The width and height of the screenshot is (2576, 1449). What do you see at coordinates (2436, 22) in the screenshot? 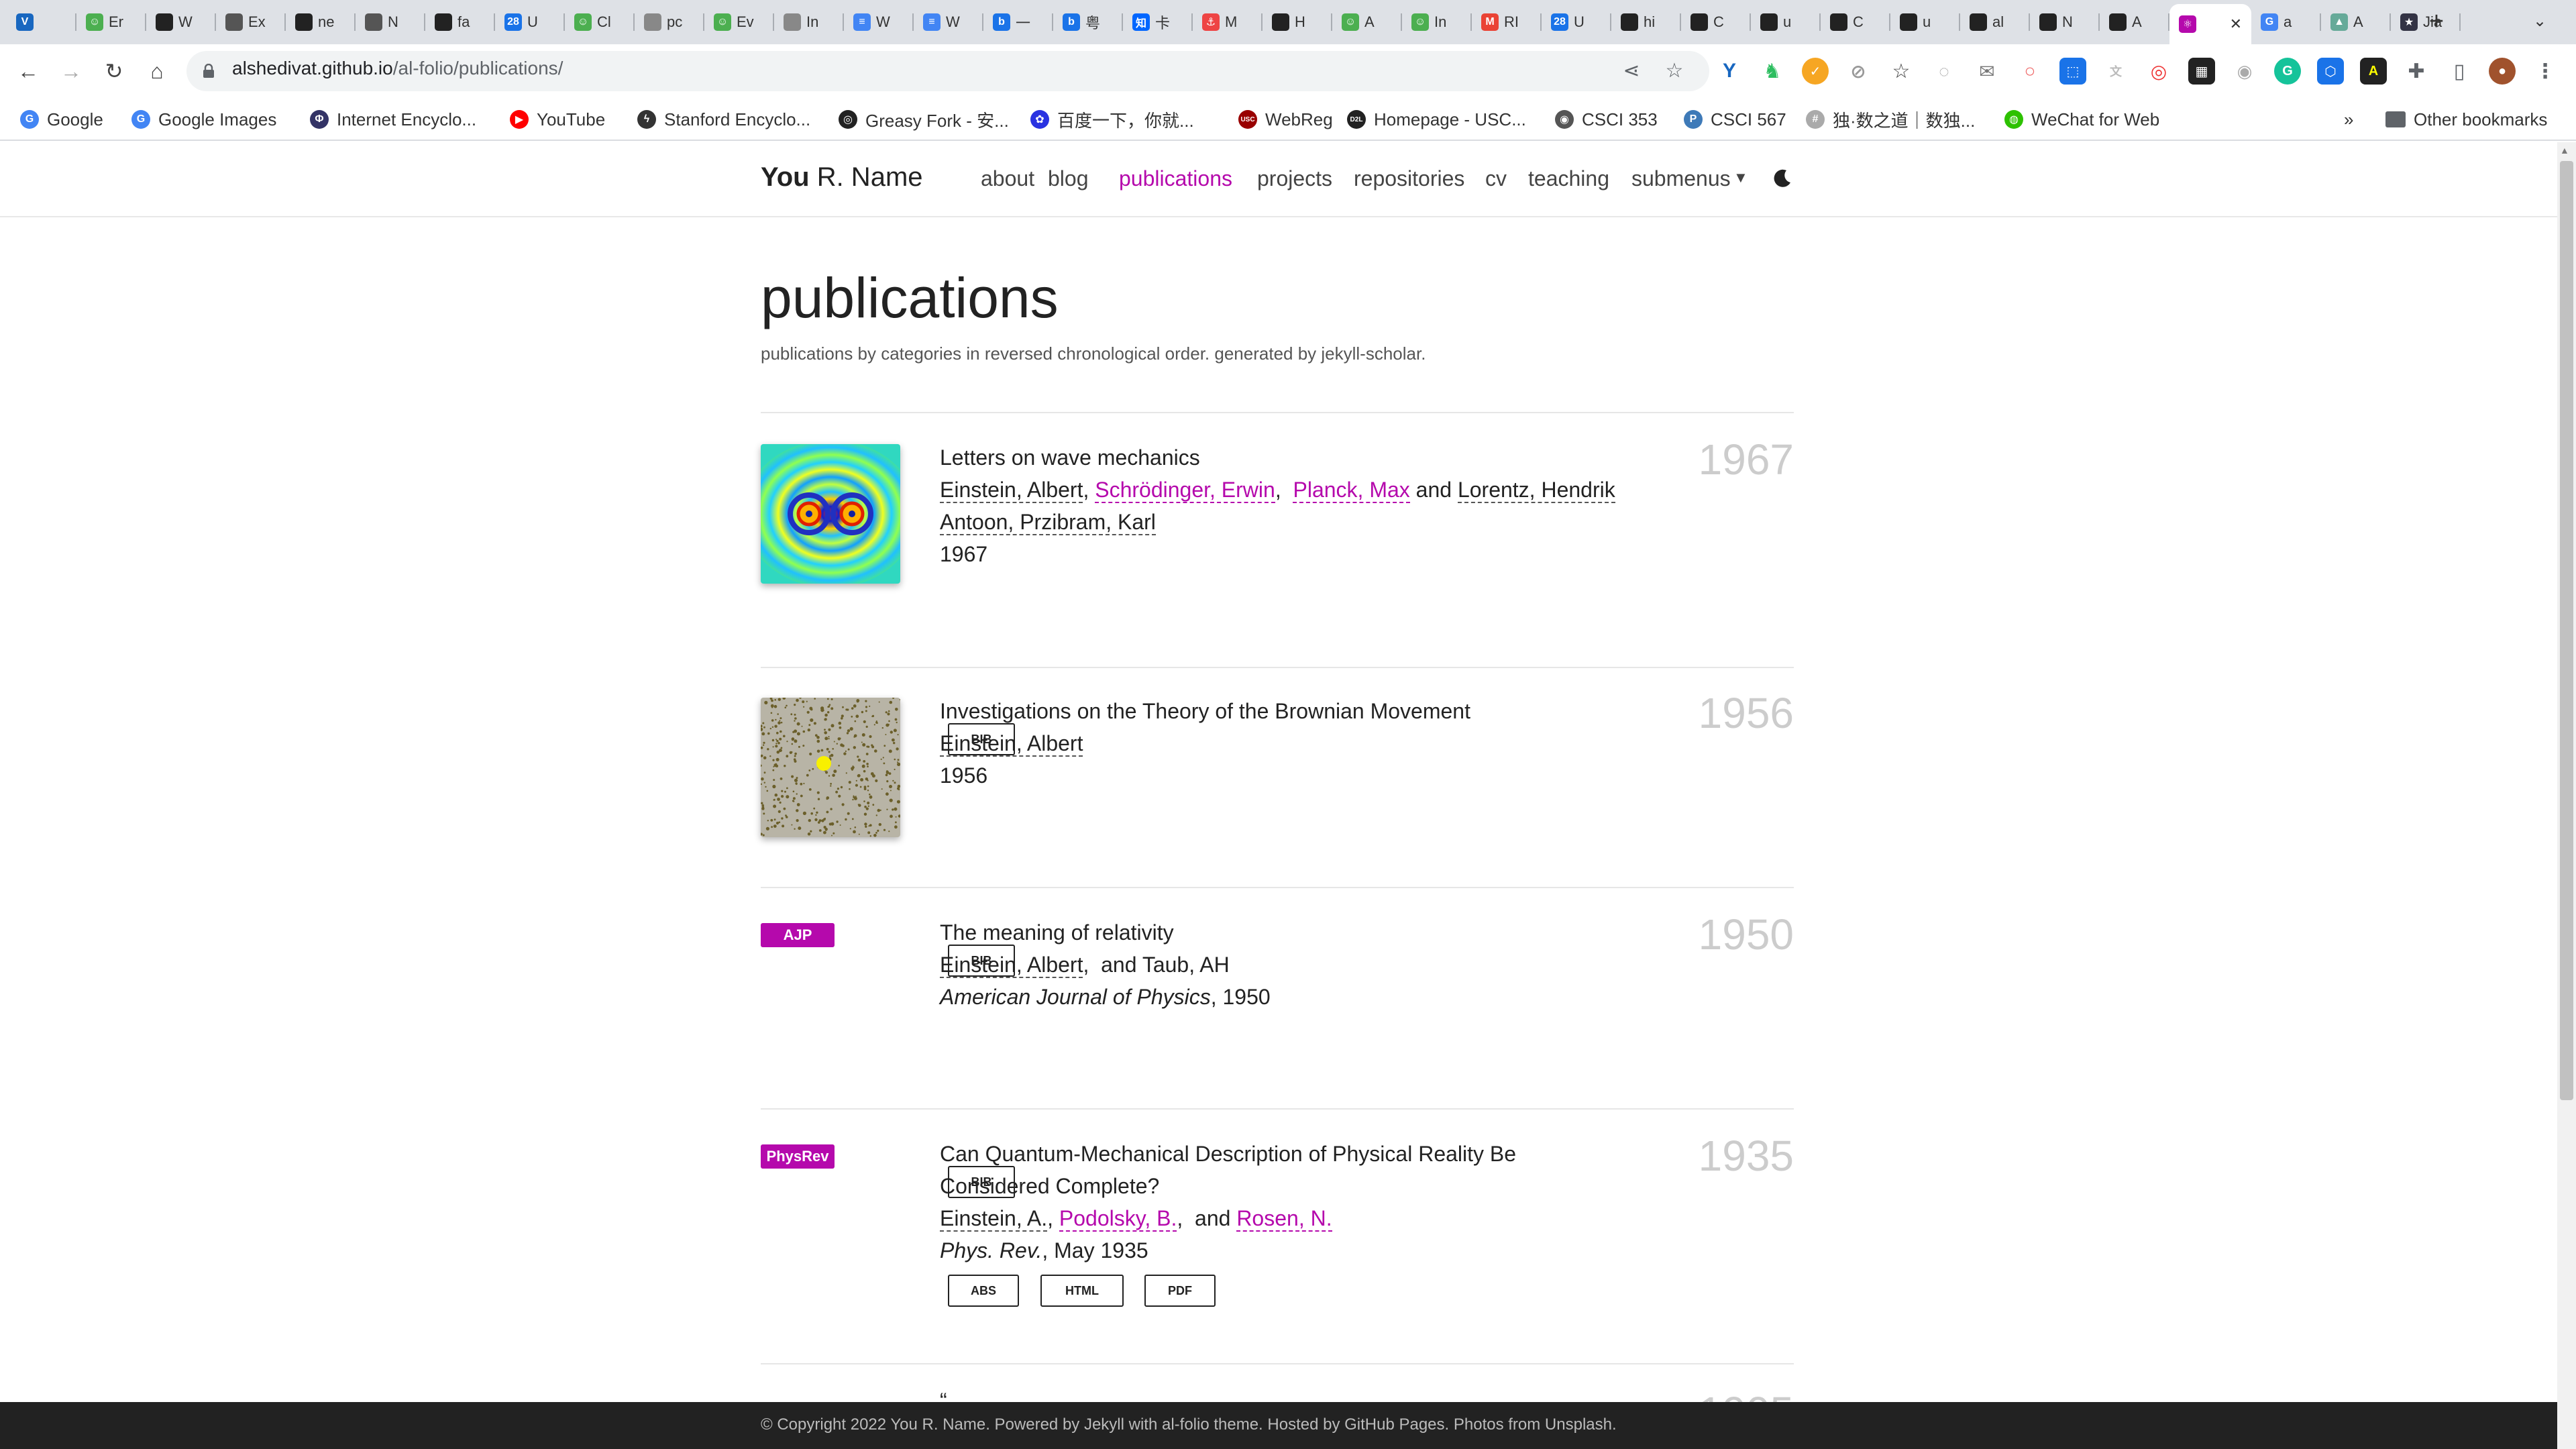
I see `new-tab-button: +` at bounding box center [2436, 22].